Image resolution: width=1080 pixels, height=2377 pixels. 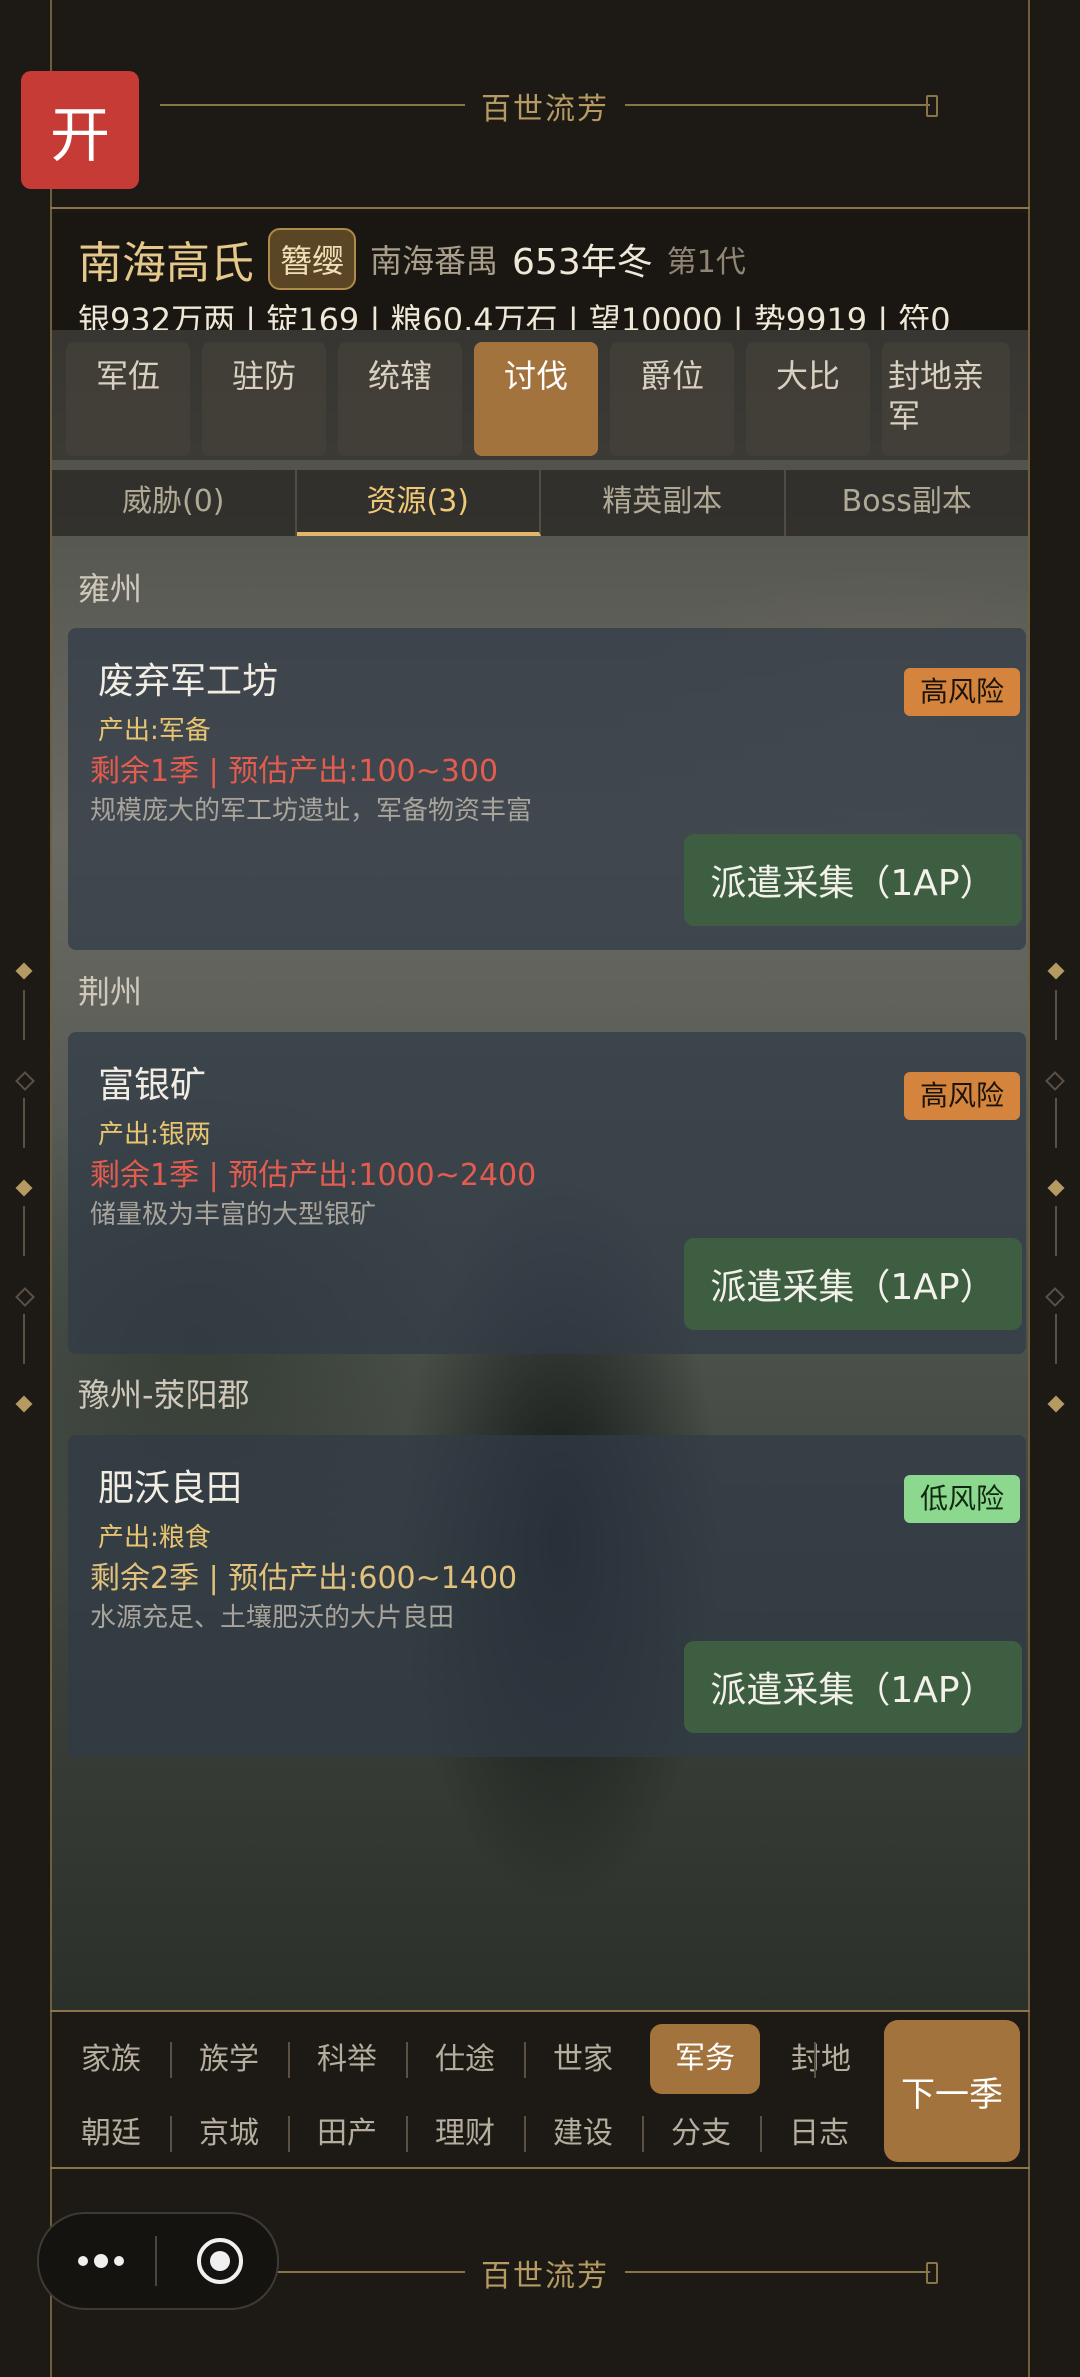 What do you see at coordinates (540, 208) in the screenshot?
I see `header-divider` at bounding box center [540, 208].